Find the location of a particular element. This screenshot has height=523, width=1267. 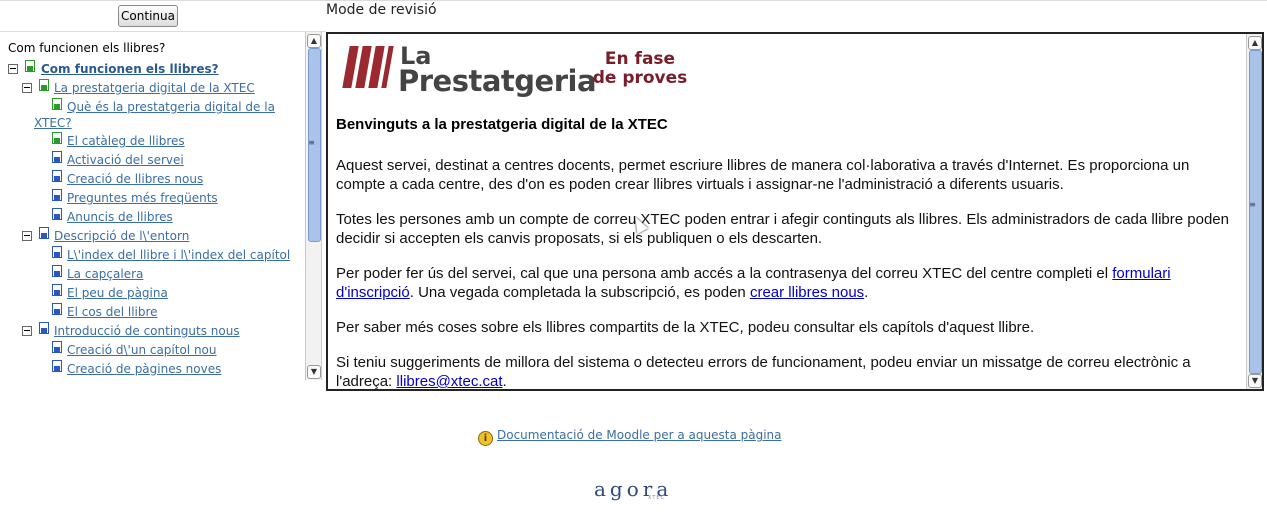

scroll-thumb is located at coordinates (1255, 212).